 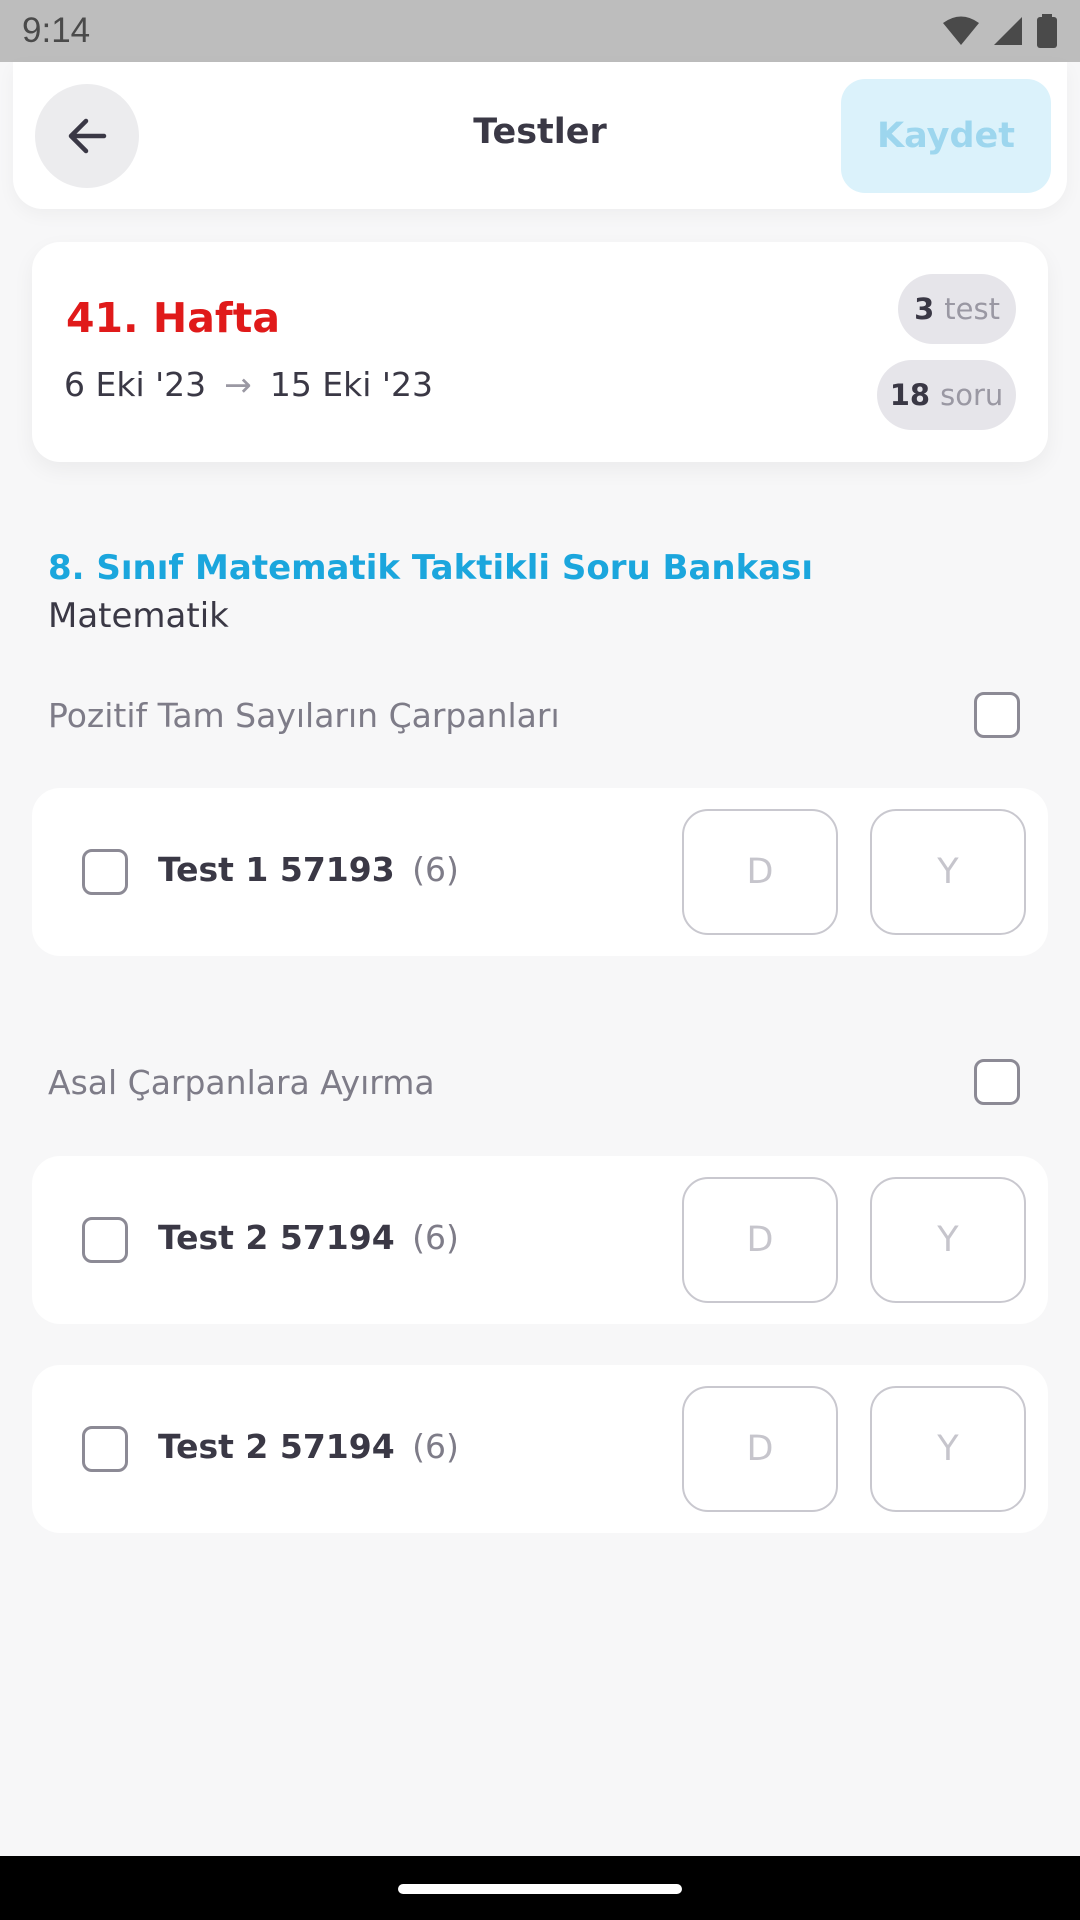 I want to click on signal-icon, so click(x=1008, y=31).